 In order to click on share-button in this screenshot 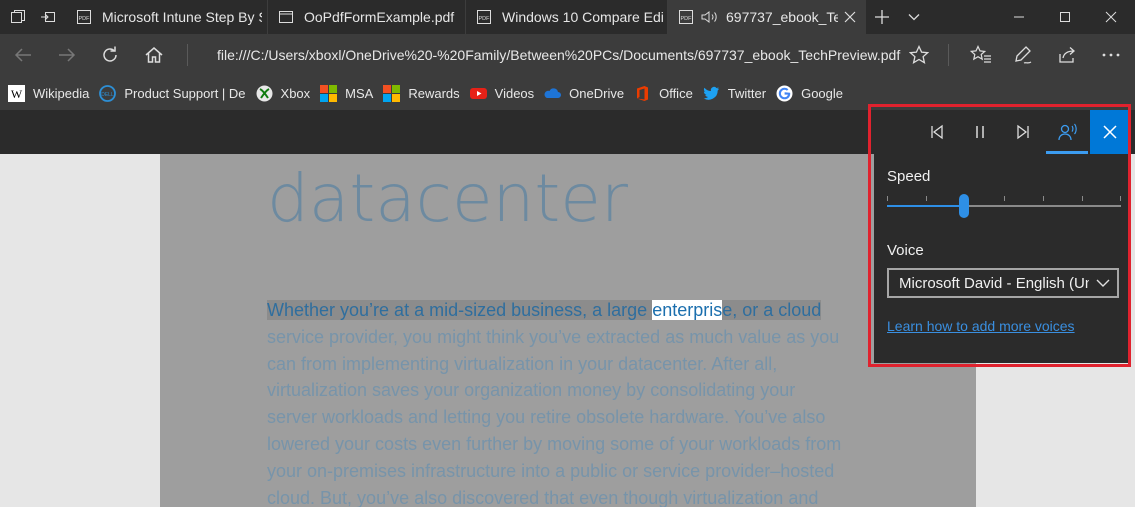, I will do `click(1067, 55)`.